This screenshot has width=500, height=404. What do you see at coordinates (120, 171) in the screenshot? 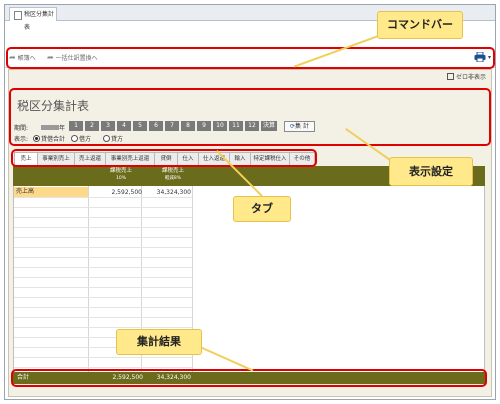
I see `header-col-1-line1: 課税売上` at bounding box center [120, 171].